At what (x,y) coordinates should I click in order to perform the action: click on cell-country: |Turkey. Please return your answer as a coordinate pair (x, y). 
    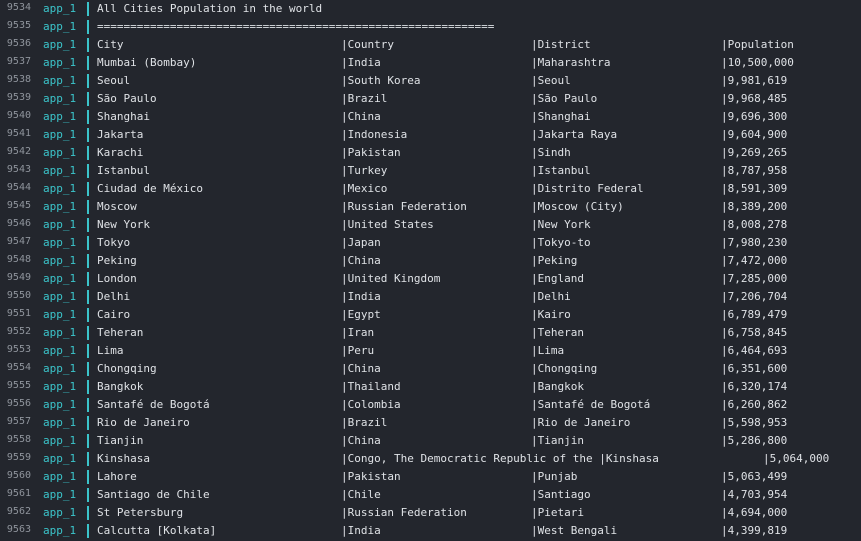
    Looking at the image, I should click on (364, 170).